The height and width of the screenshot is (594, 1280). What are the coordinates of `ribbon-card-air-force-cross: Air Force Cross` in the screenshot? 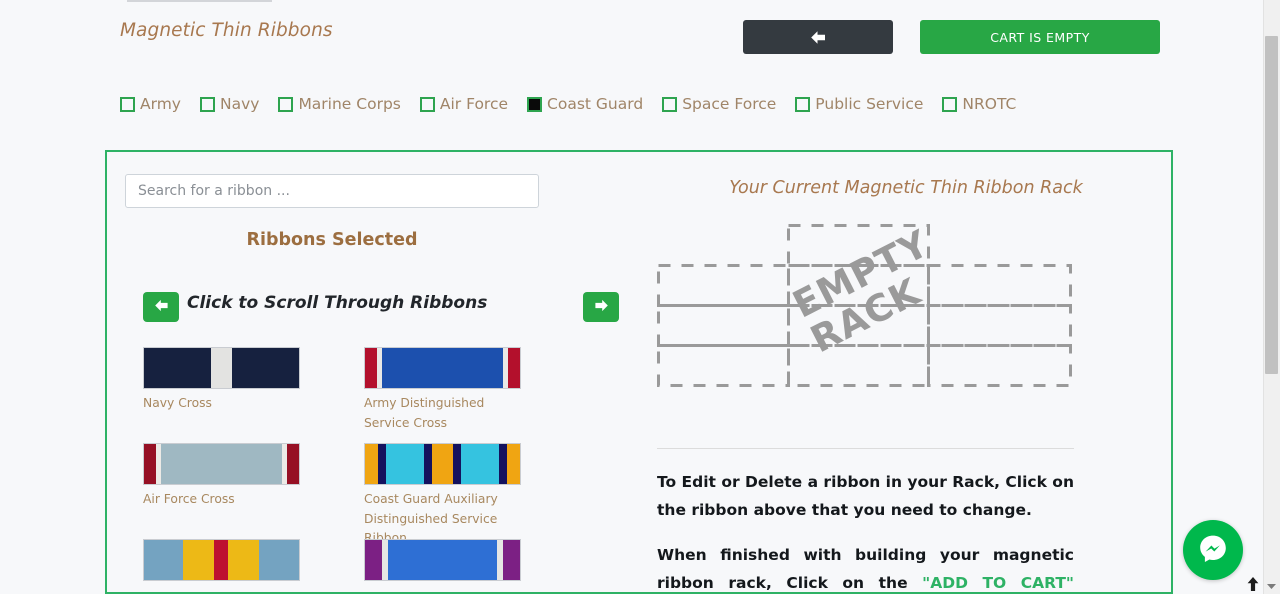 It's located at (221, 476).